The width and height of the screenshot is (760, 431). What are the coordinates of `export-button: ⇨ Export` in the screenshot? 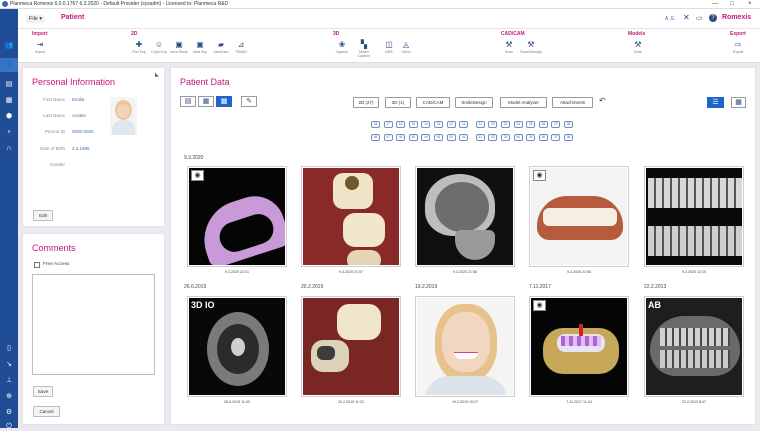 It's located at (738, 47).